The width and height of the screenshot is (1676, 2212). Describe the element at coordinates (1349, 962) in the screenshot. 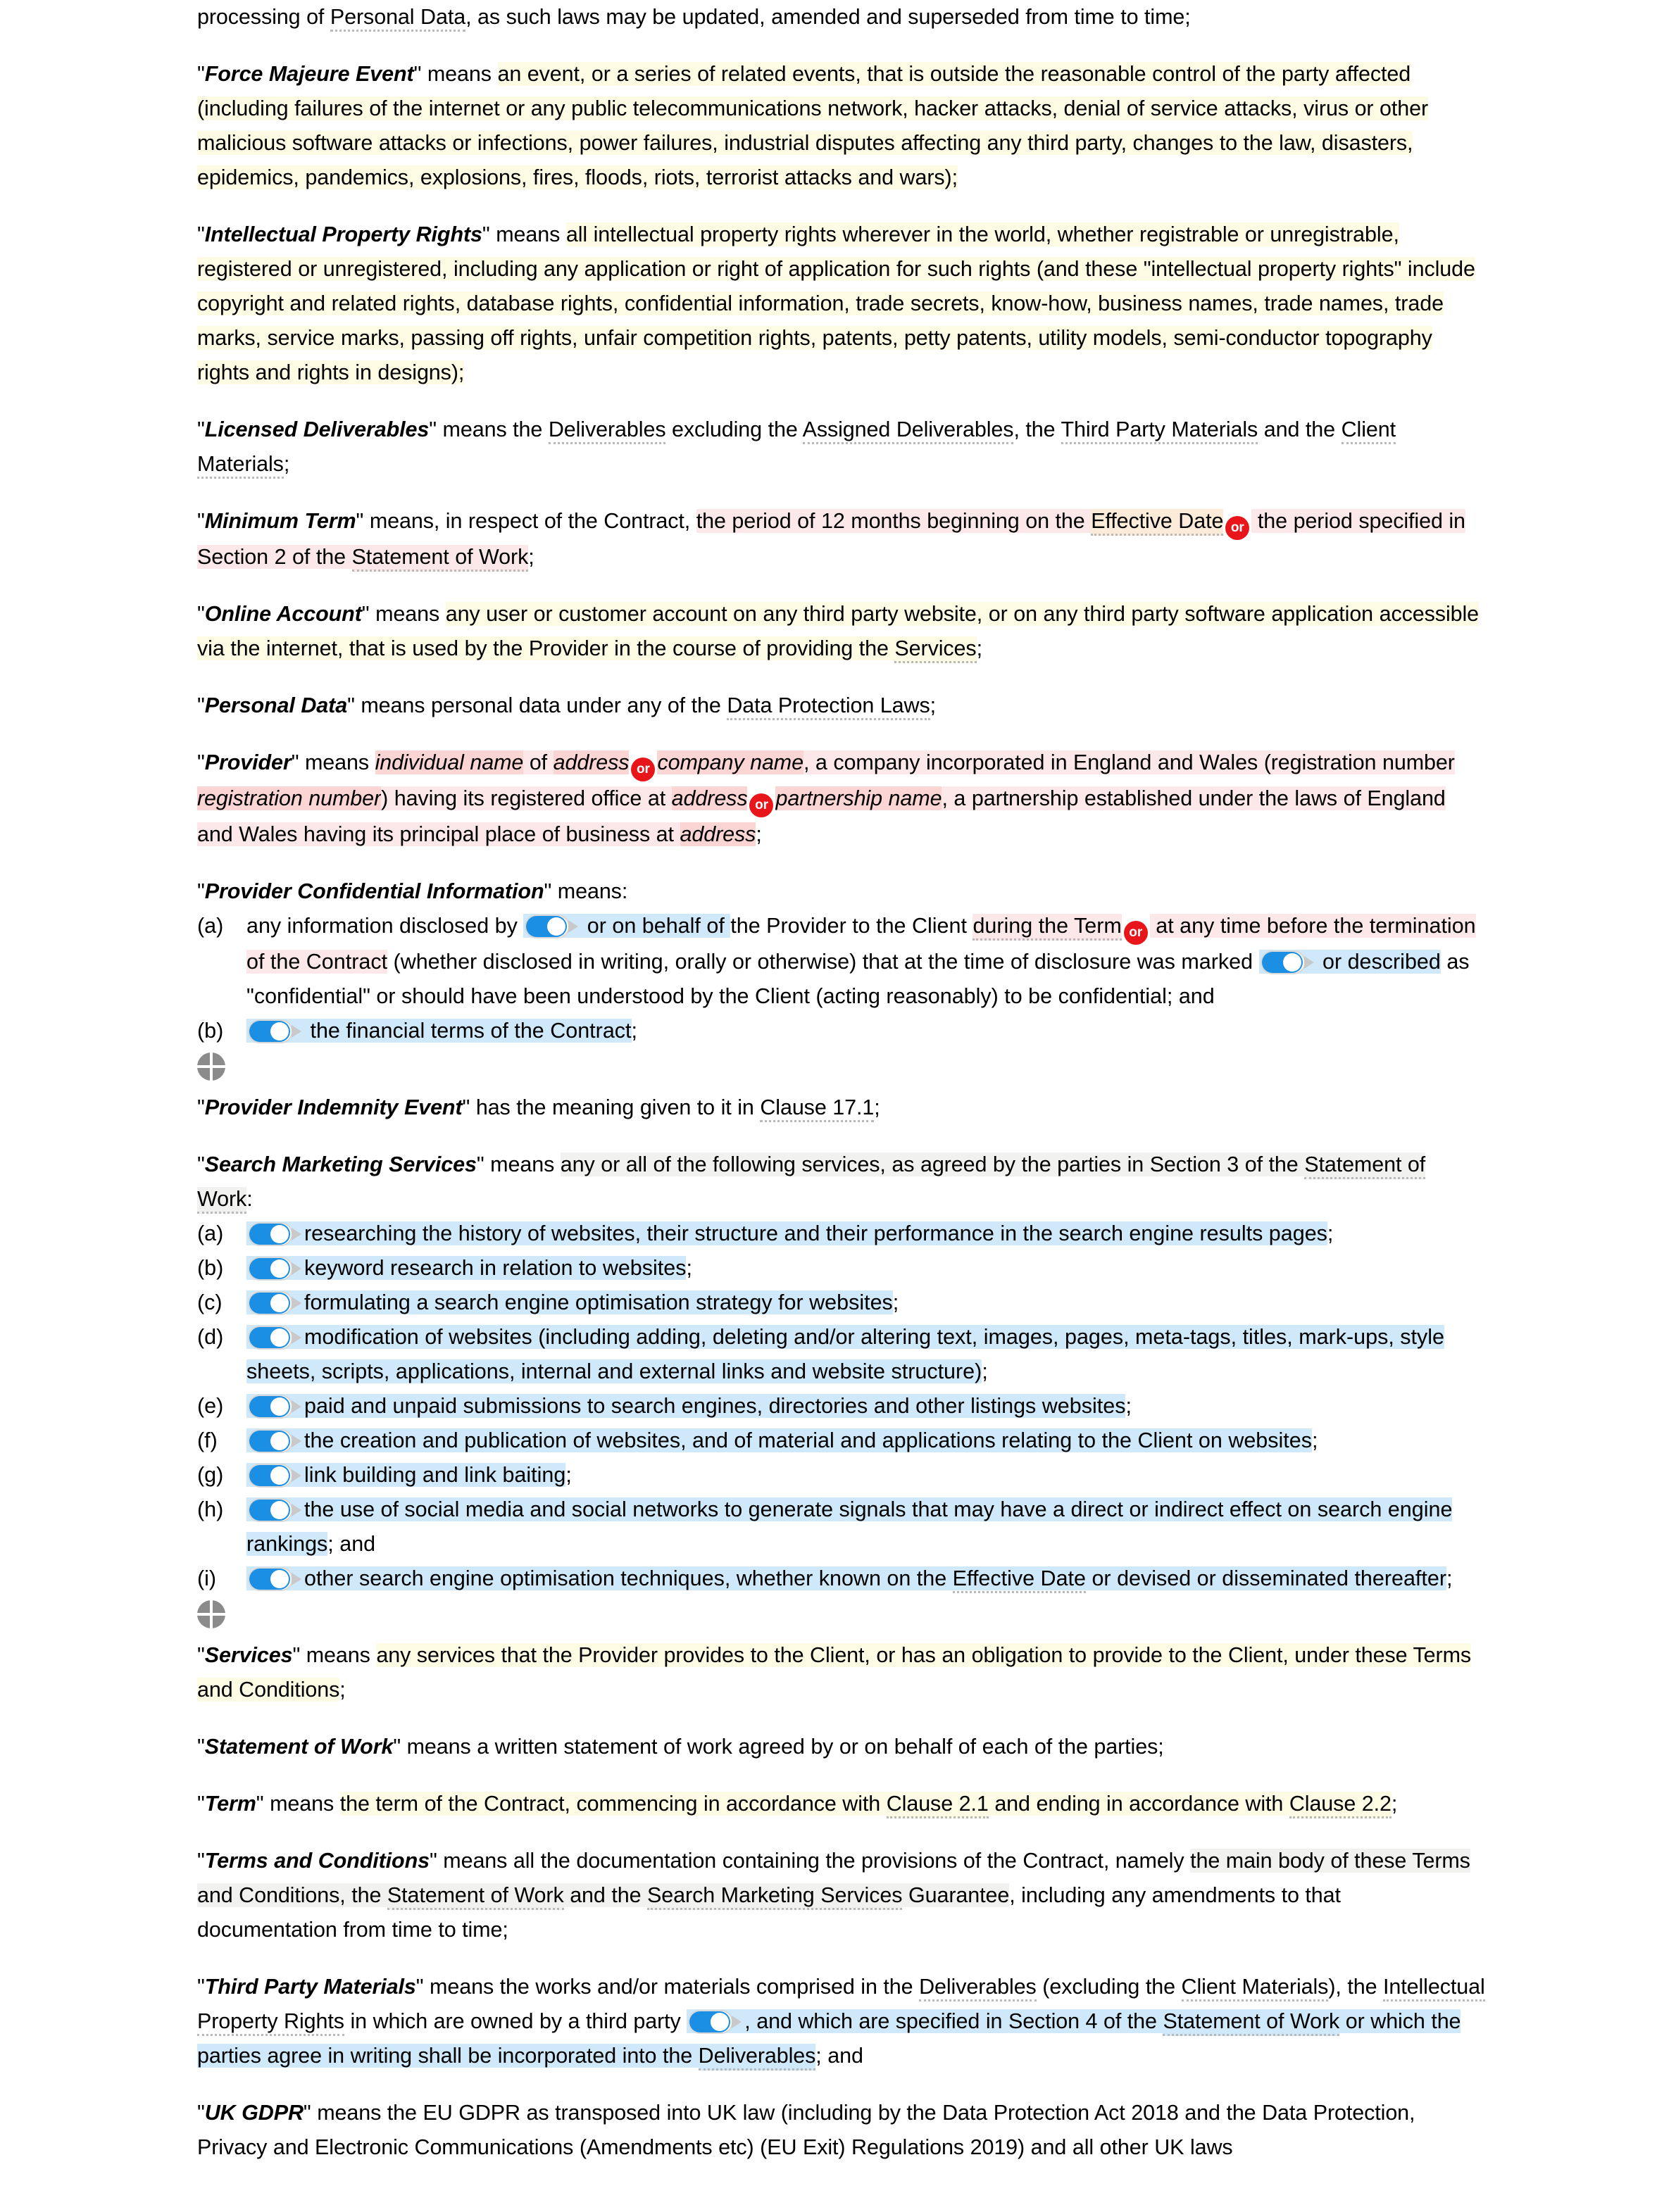

I see `optional-clause-segment: or described` at that location.